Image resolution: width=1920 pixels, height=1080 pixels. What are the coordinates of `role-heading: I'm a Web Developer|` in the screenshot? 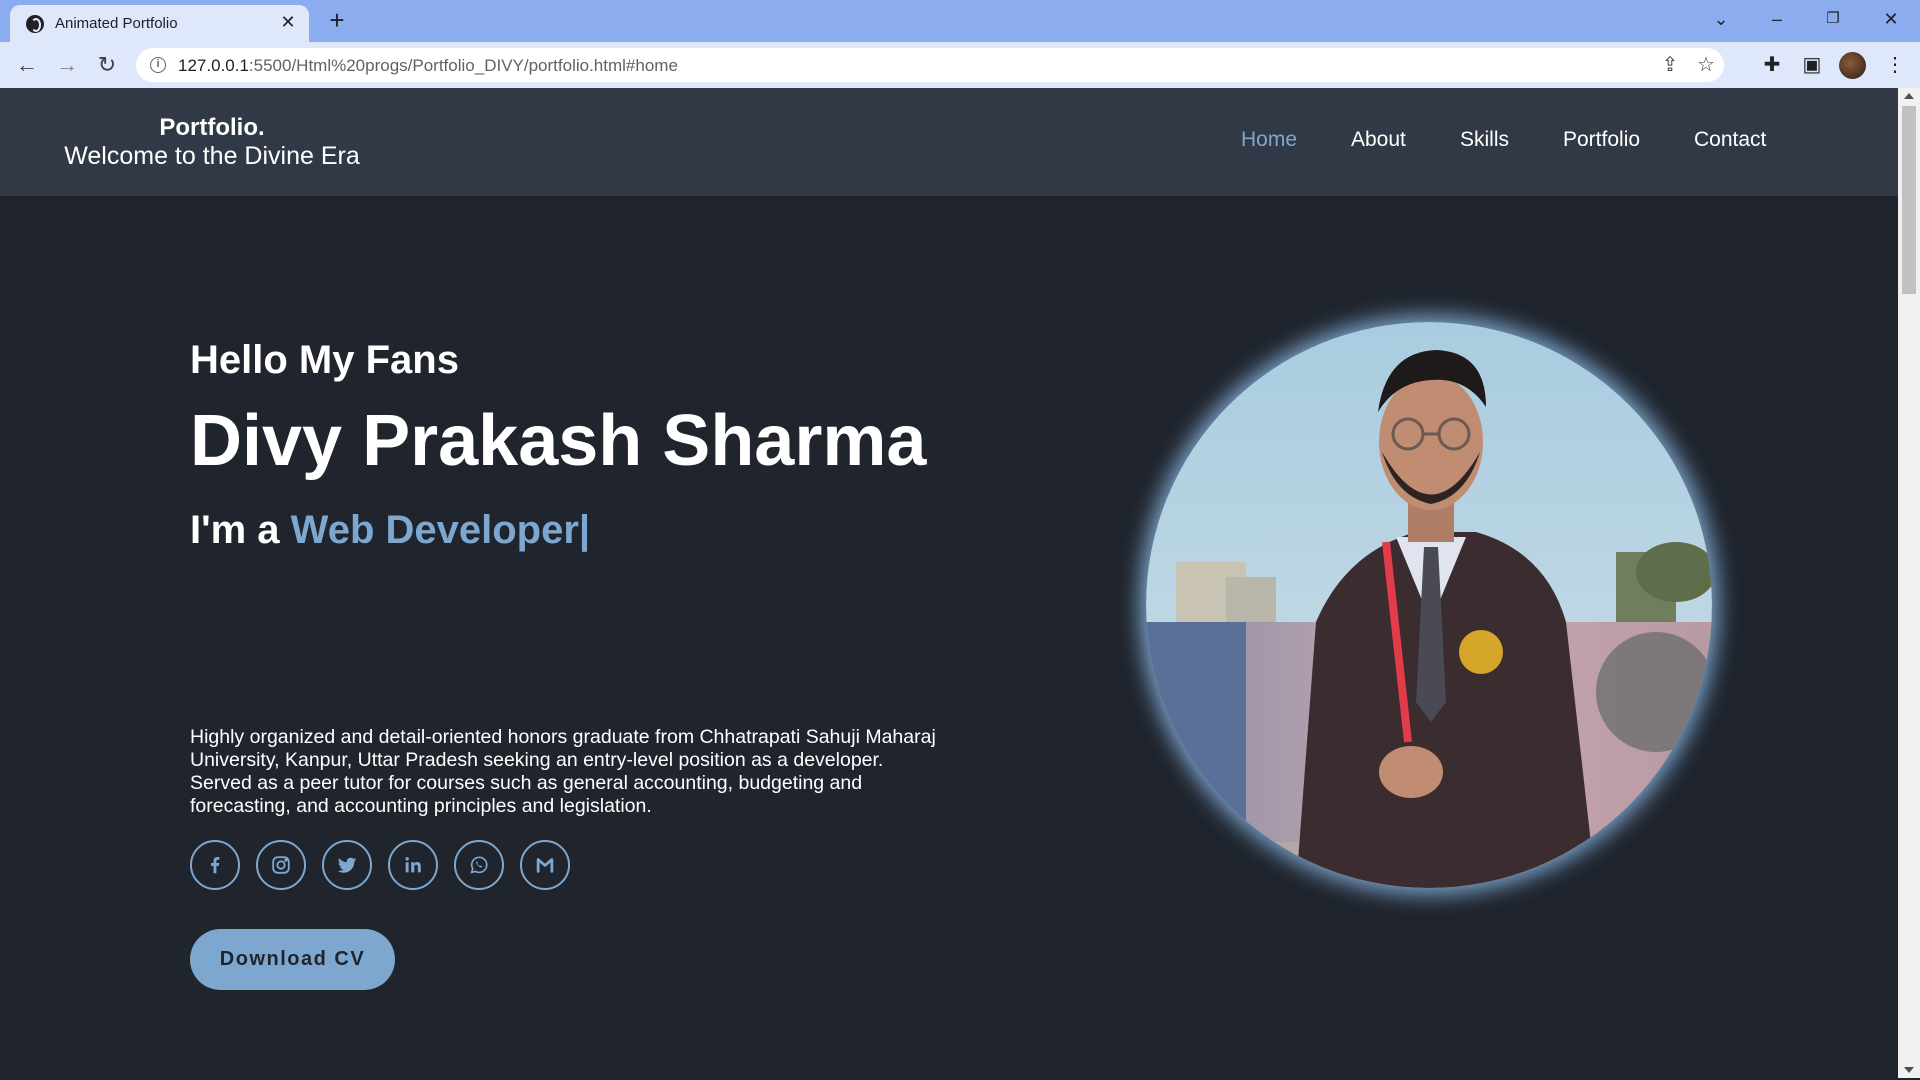 It's located at (390, 530).